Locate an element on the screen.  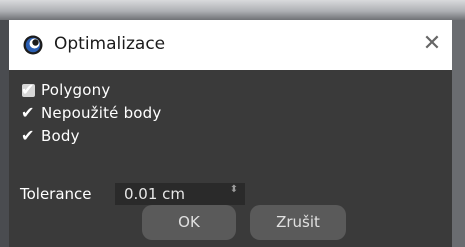
option-body: ✔ Body is located at coordinates (50, 136).